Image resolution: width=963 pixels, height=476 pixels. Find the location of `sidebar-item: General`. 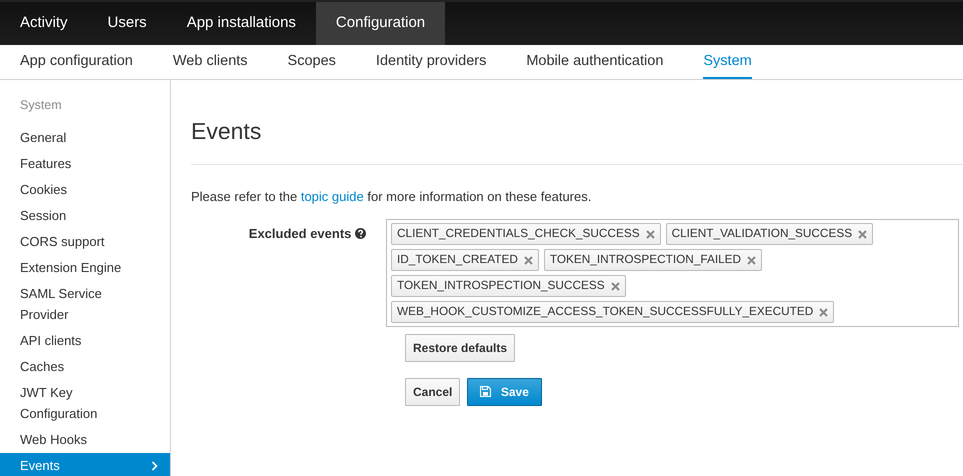

sidebar-item: General is located at coordinates (85, 137).